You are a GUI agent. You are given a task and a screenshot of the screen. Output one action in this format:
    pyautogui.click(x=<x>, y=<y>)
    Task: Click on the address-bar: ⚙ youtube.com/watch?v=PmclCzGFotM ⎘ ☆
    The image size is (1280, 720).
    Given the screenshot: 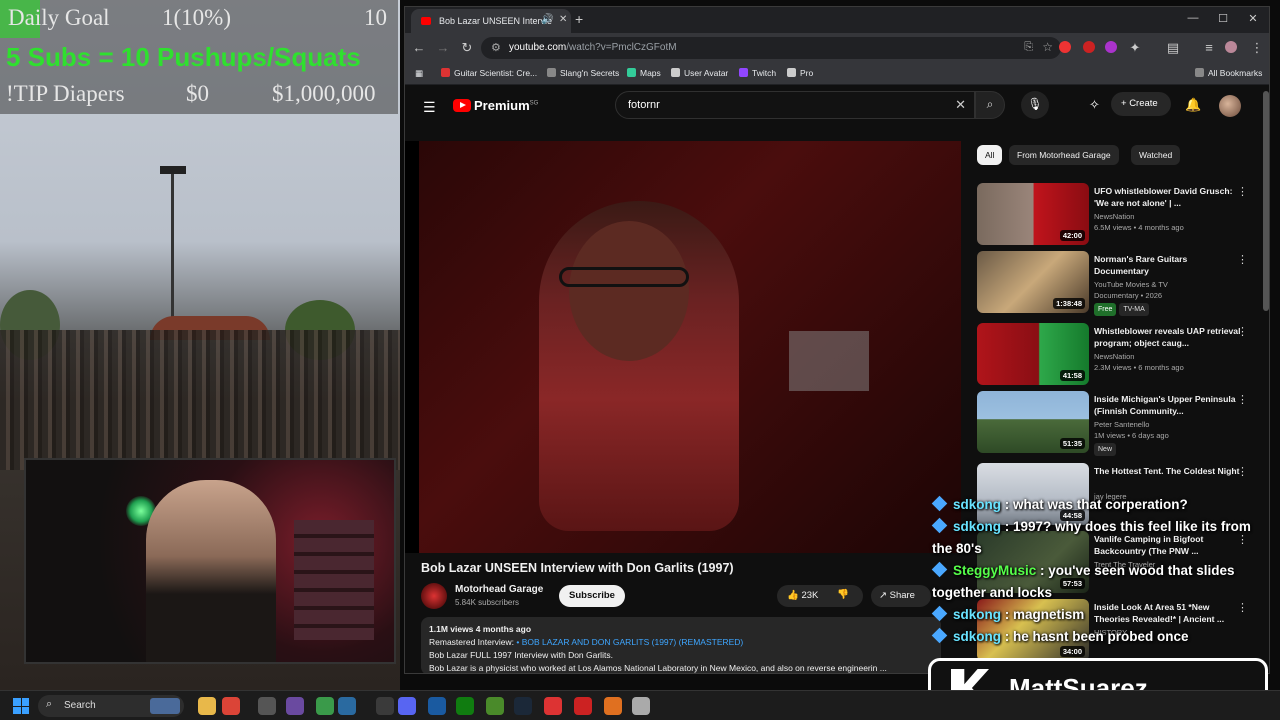 What is the action you would take?
    pyautogui.click(x=771, y=48)
    